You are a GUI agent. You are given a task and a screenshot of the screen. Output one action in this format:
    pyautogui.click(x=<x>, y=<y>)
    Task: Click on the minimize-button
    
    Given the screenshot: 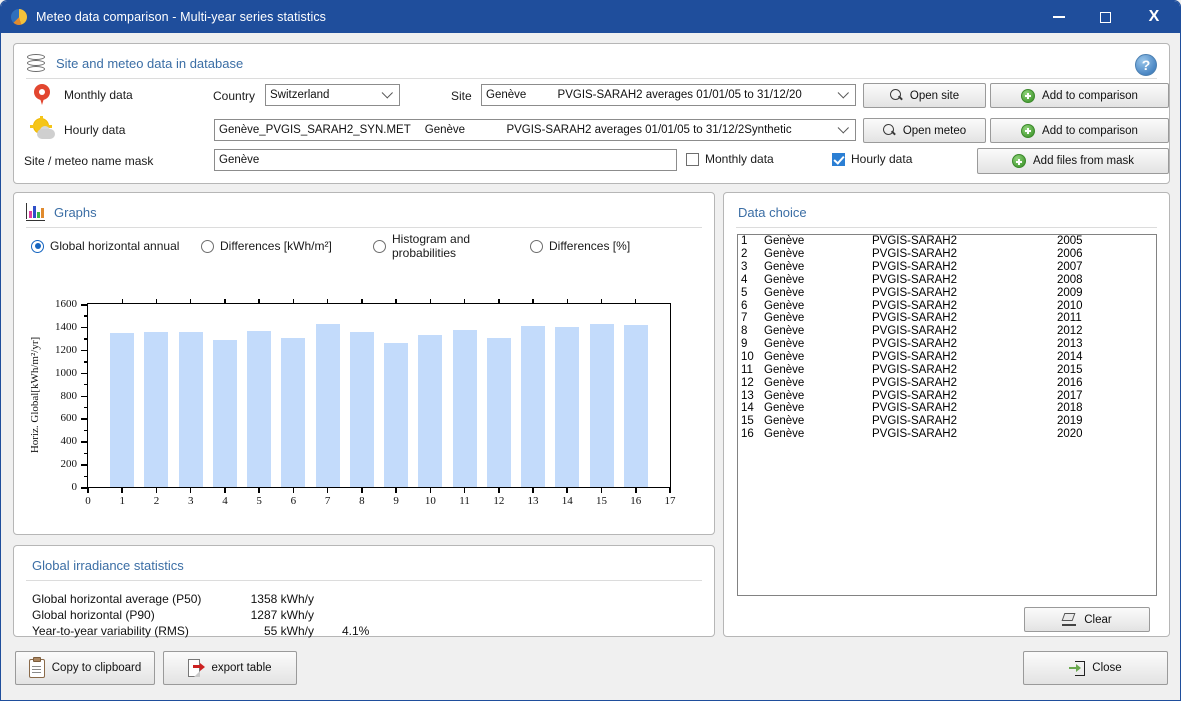 What is the action you would take?
    pyautogui.click(x=1059, y=17)
    